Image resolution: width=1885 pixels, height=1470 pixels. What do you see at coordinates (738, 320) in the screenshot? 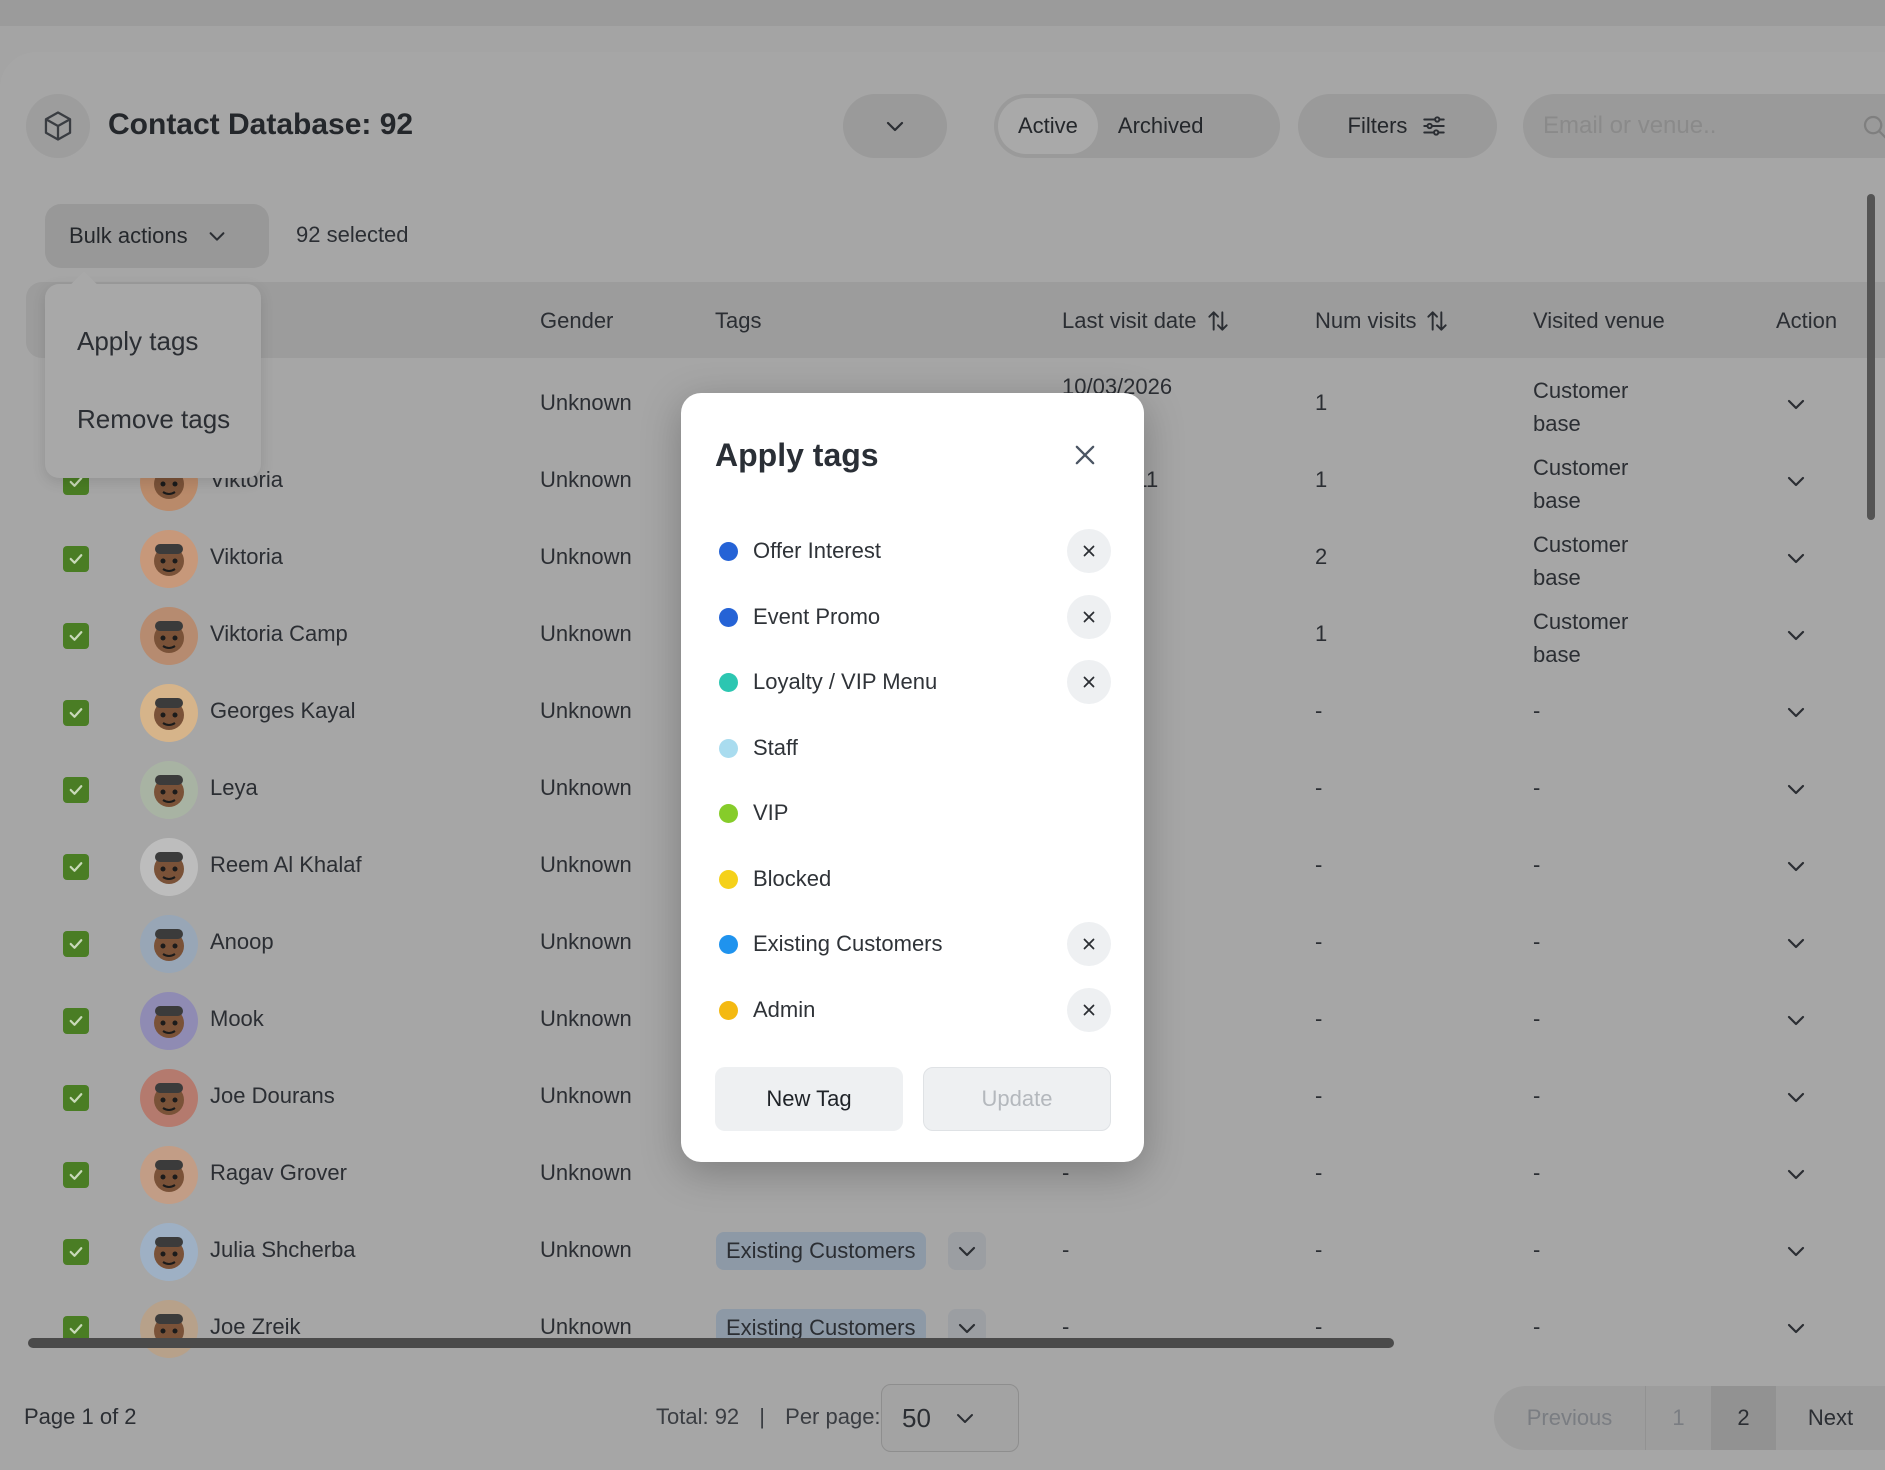
I see `column-tags: Tags` at bounding box center [738, 320].